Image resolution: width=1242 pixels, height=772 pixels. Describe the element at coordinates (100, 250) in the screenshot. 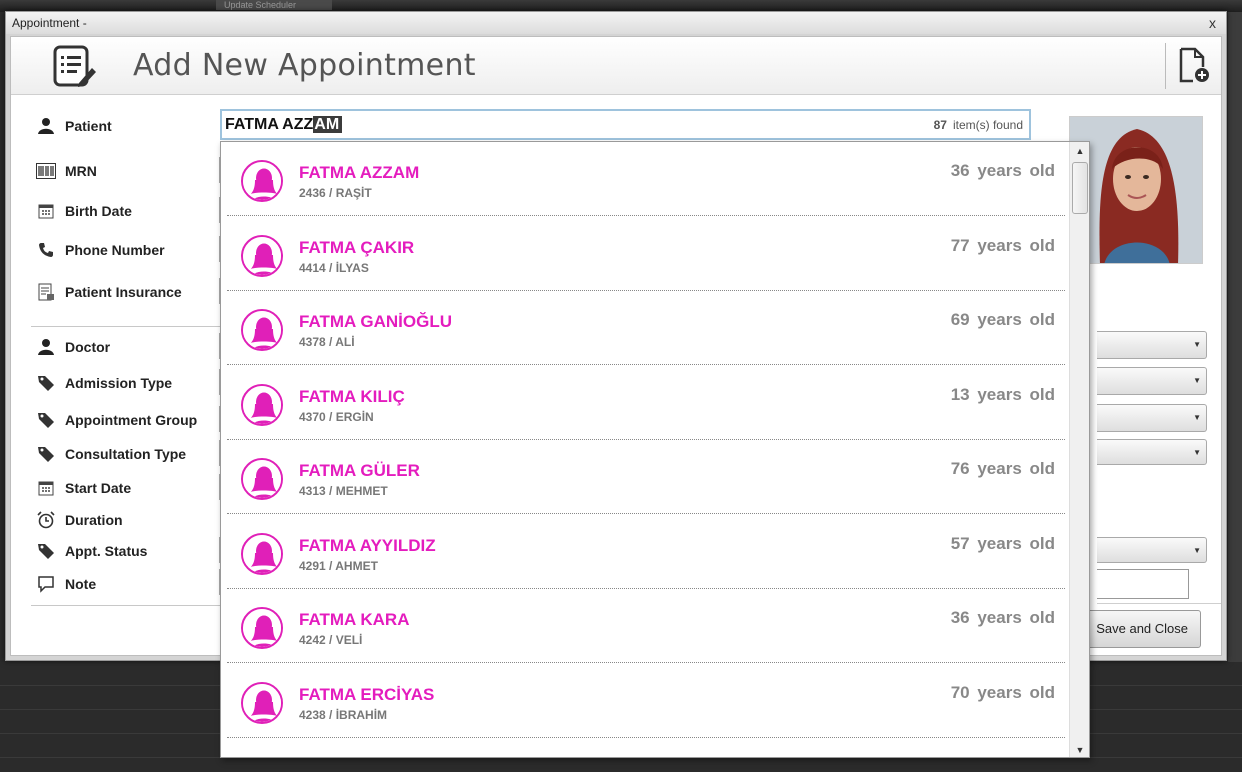

I see `phone-row: Phone Number` at that location.